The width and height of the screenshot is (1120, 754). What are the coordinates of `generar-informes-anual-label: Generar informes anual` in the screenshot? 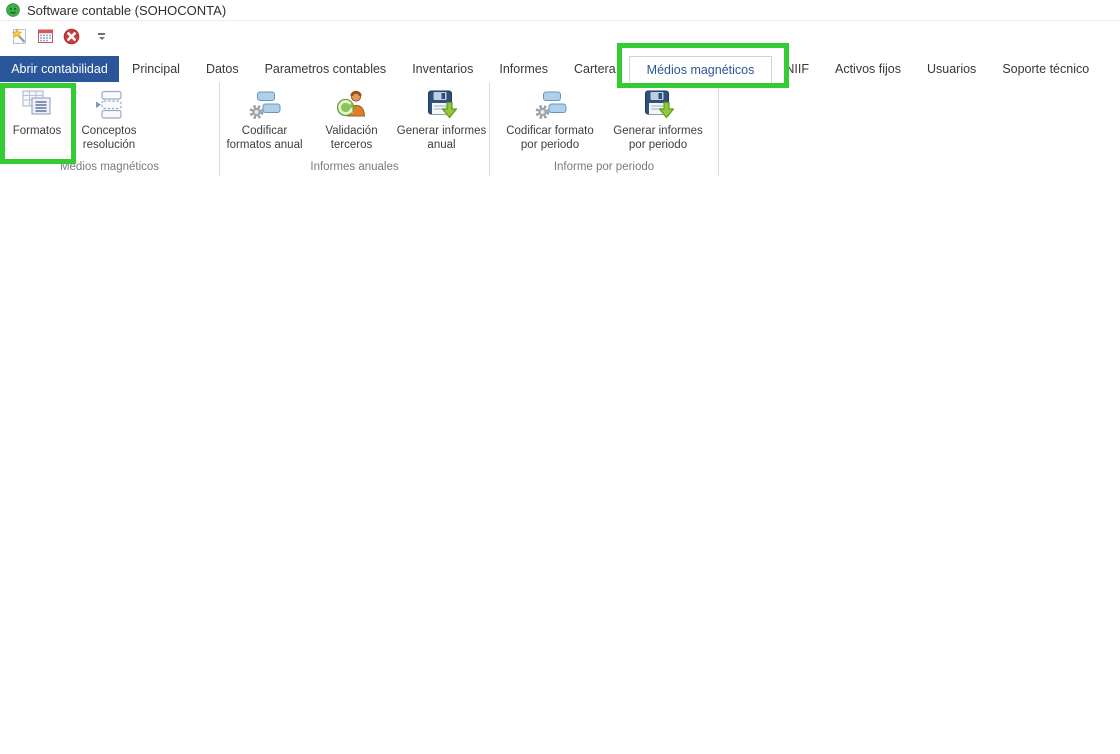 It's located at (441, 138).